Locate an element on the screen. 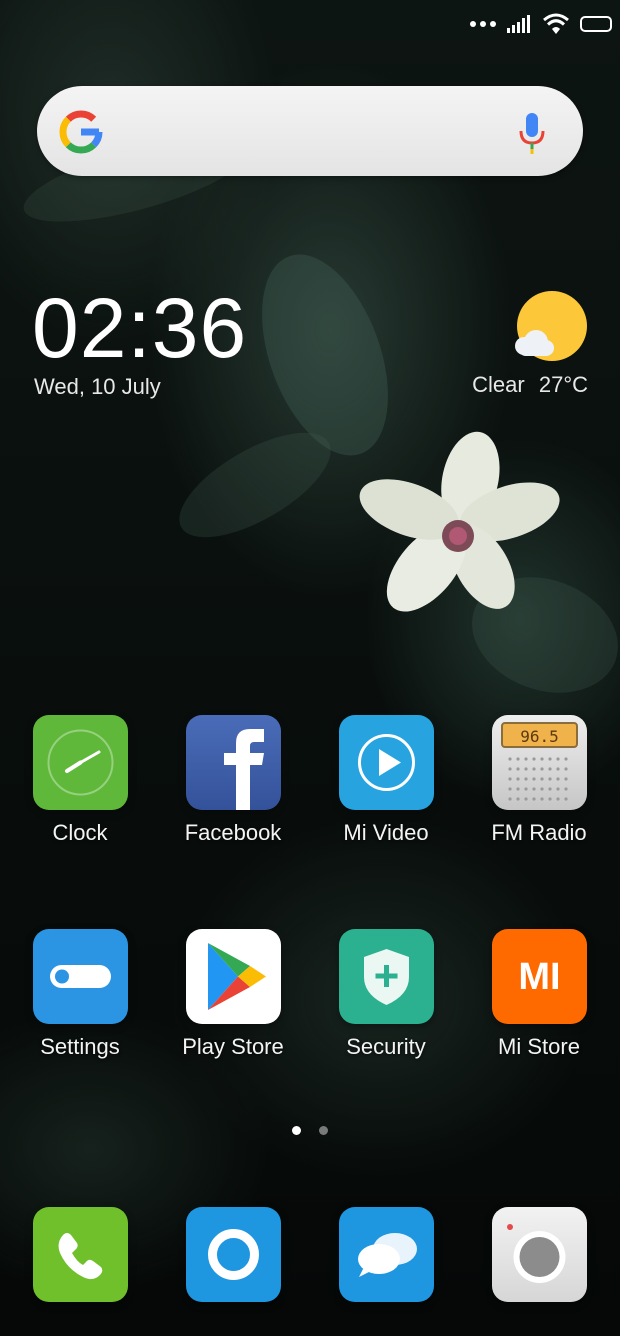 The height and width of the screenshot is (1336, 620). weather-condition: Clear is located at coordinates (498, 384).